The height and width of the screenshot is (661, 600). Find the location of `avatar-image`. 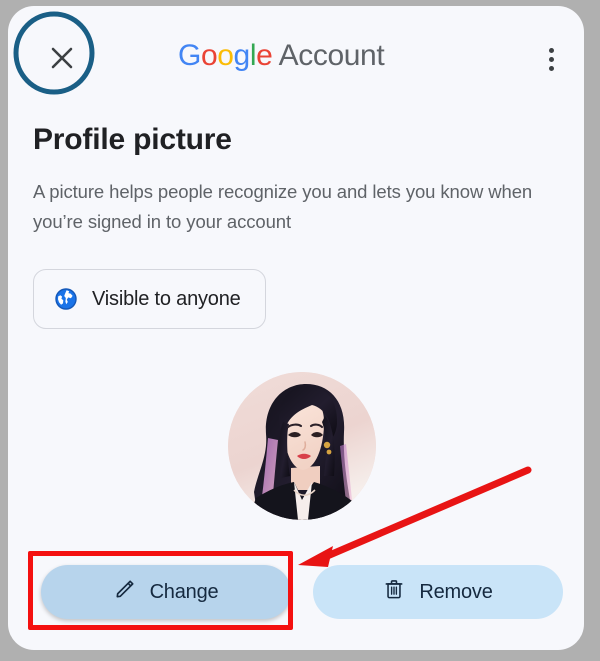

avatar-image is located at coordinates (302, 446).